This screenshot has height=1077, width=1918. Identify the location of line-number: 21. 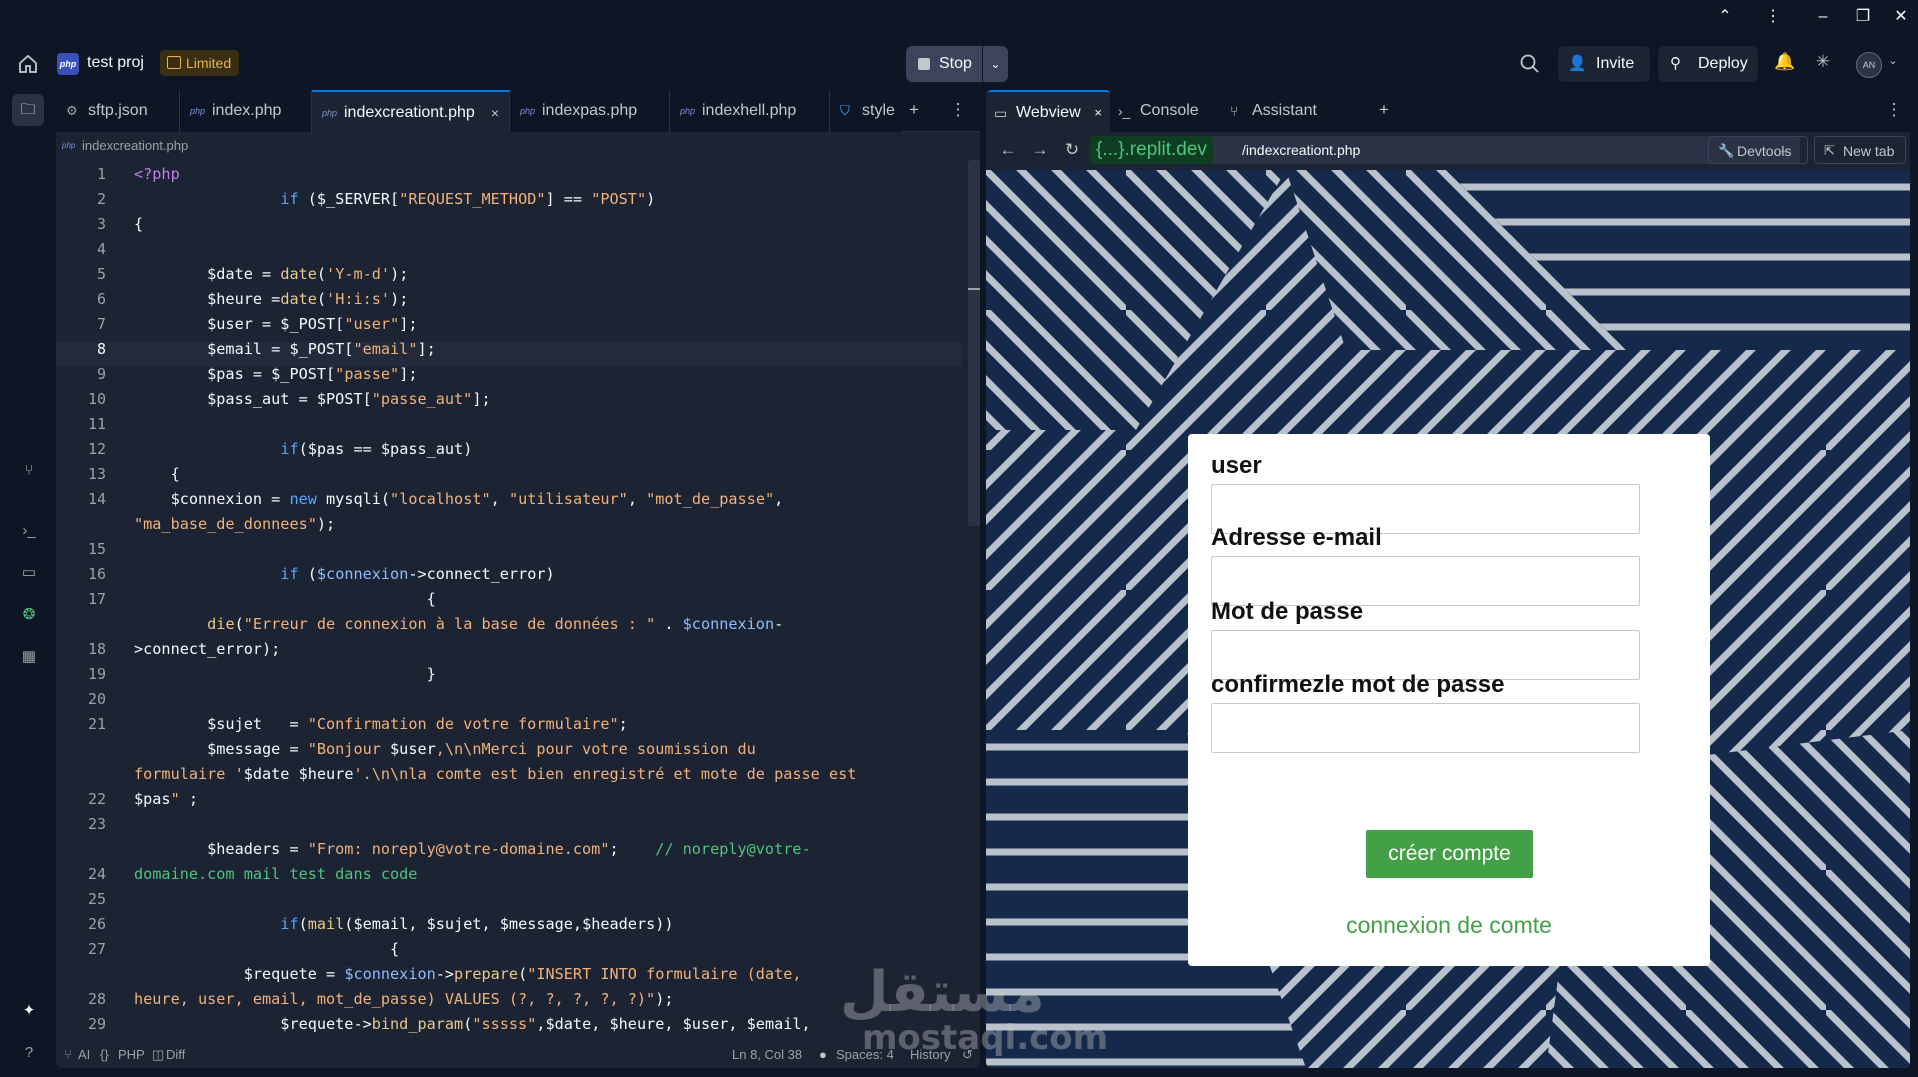
(96, 724).